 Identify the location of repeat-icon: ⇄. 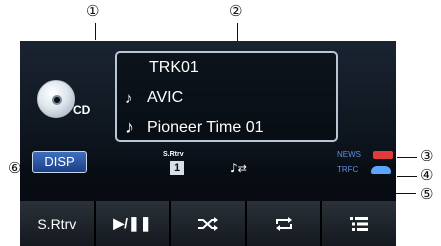
(242, 168).